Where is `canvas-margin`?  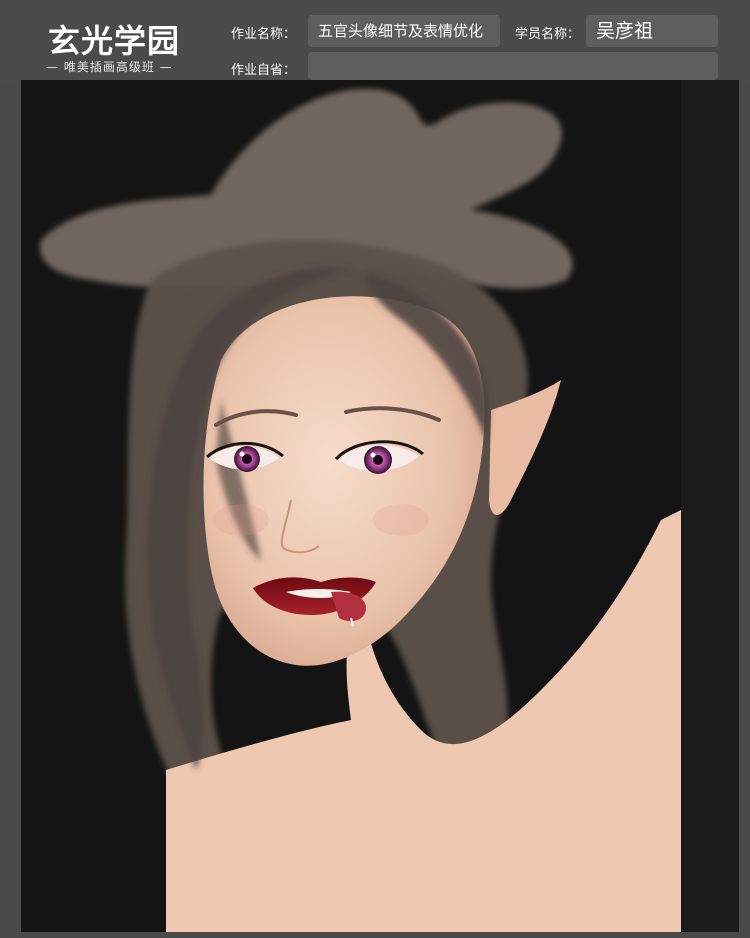
canvas-margin is located at coordinates (710, 506).